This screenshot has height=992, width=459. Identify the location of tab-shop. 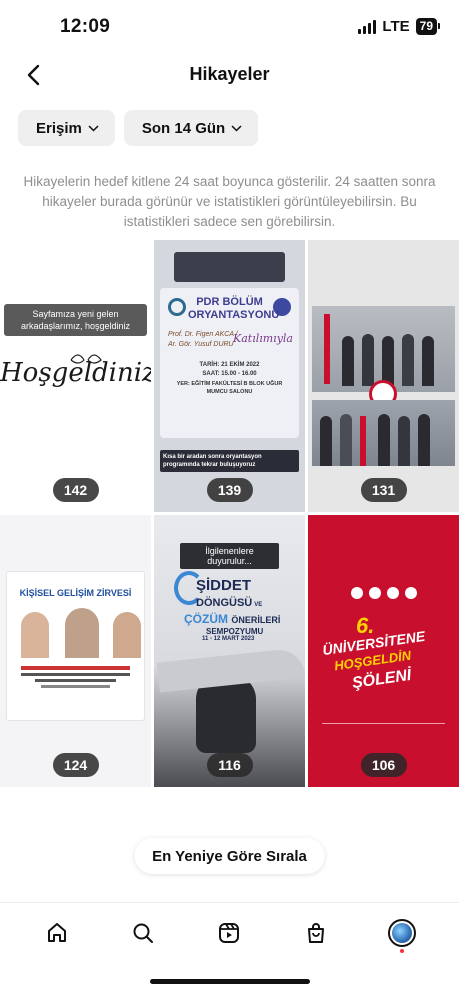
(316, 933).